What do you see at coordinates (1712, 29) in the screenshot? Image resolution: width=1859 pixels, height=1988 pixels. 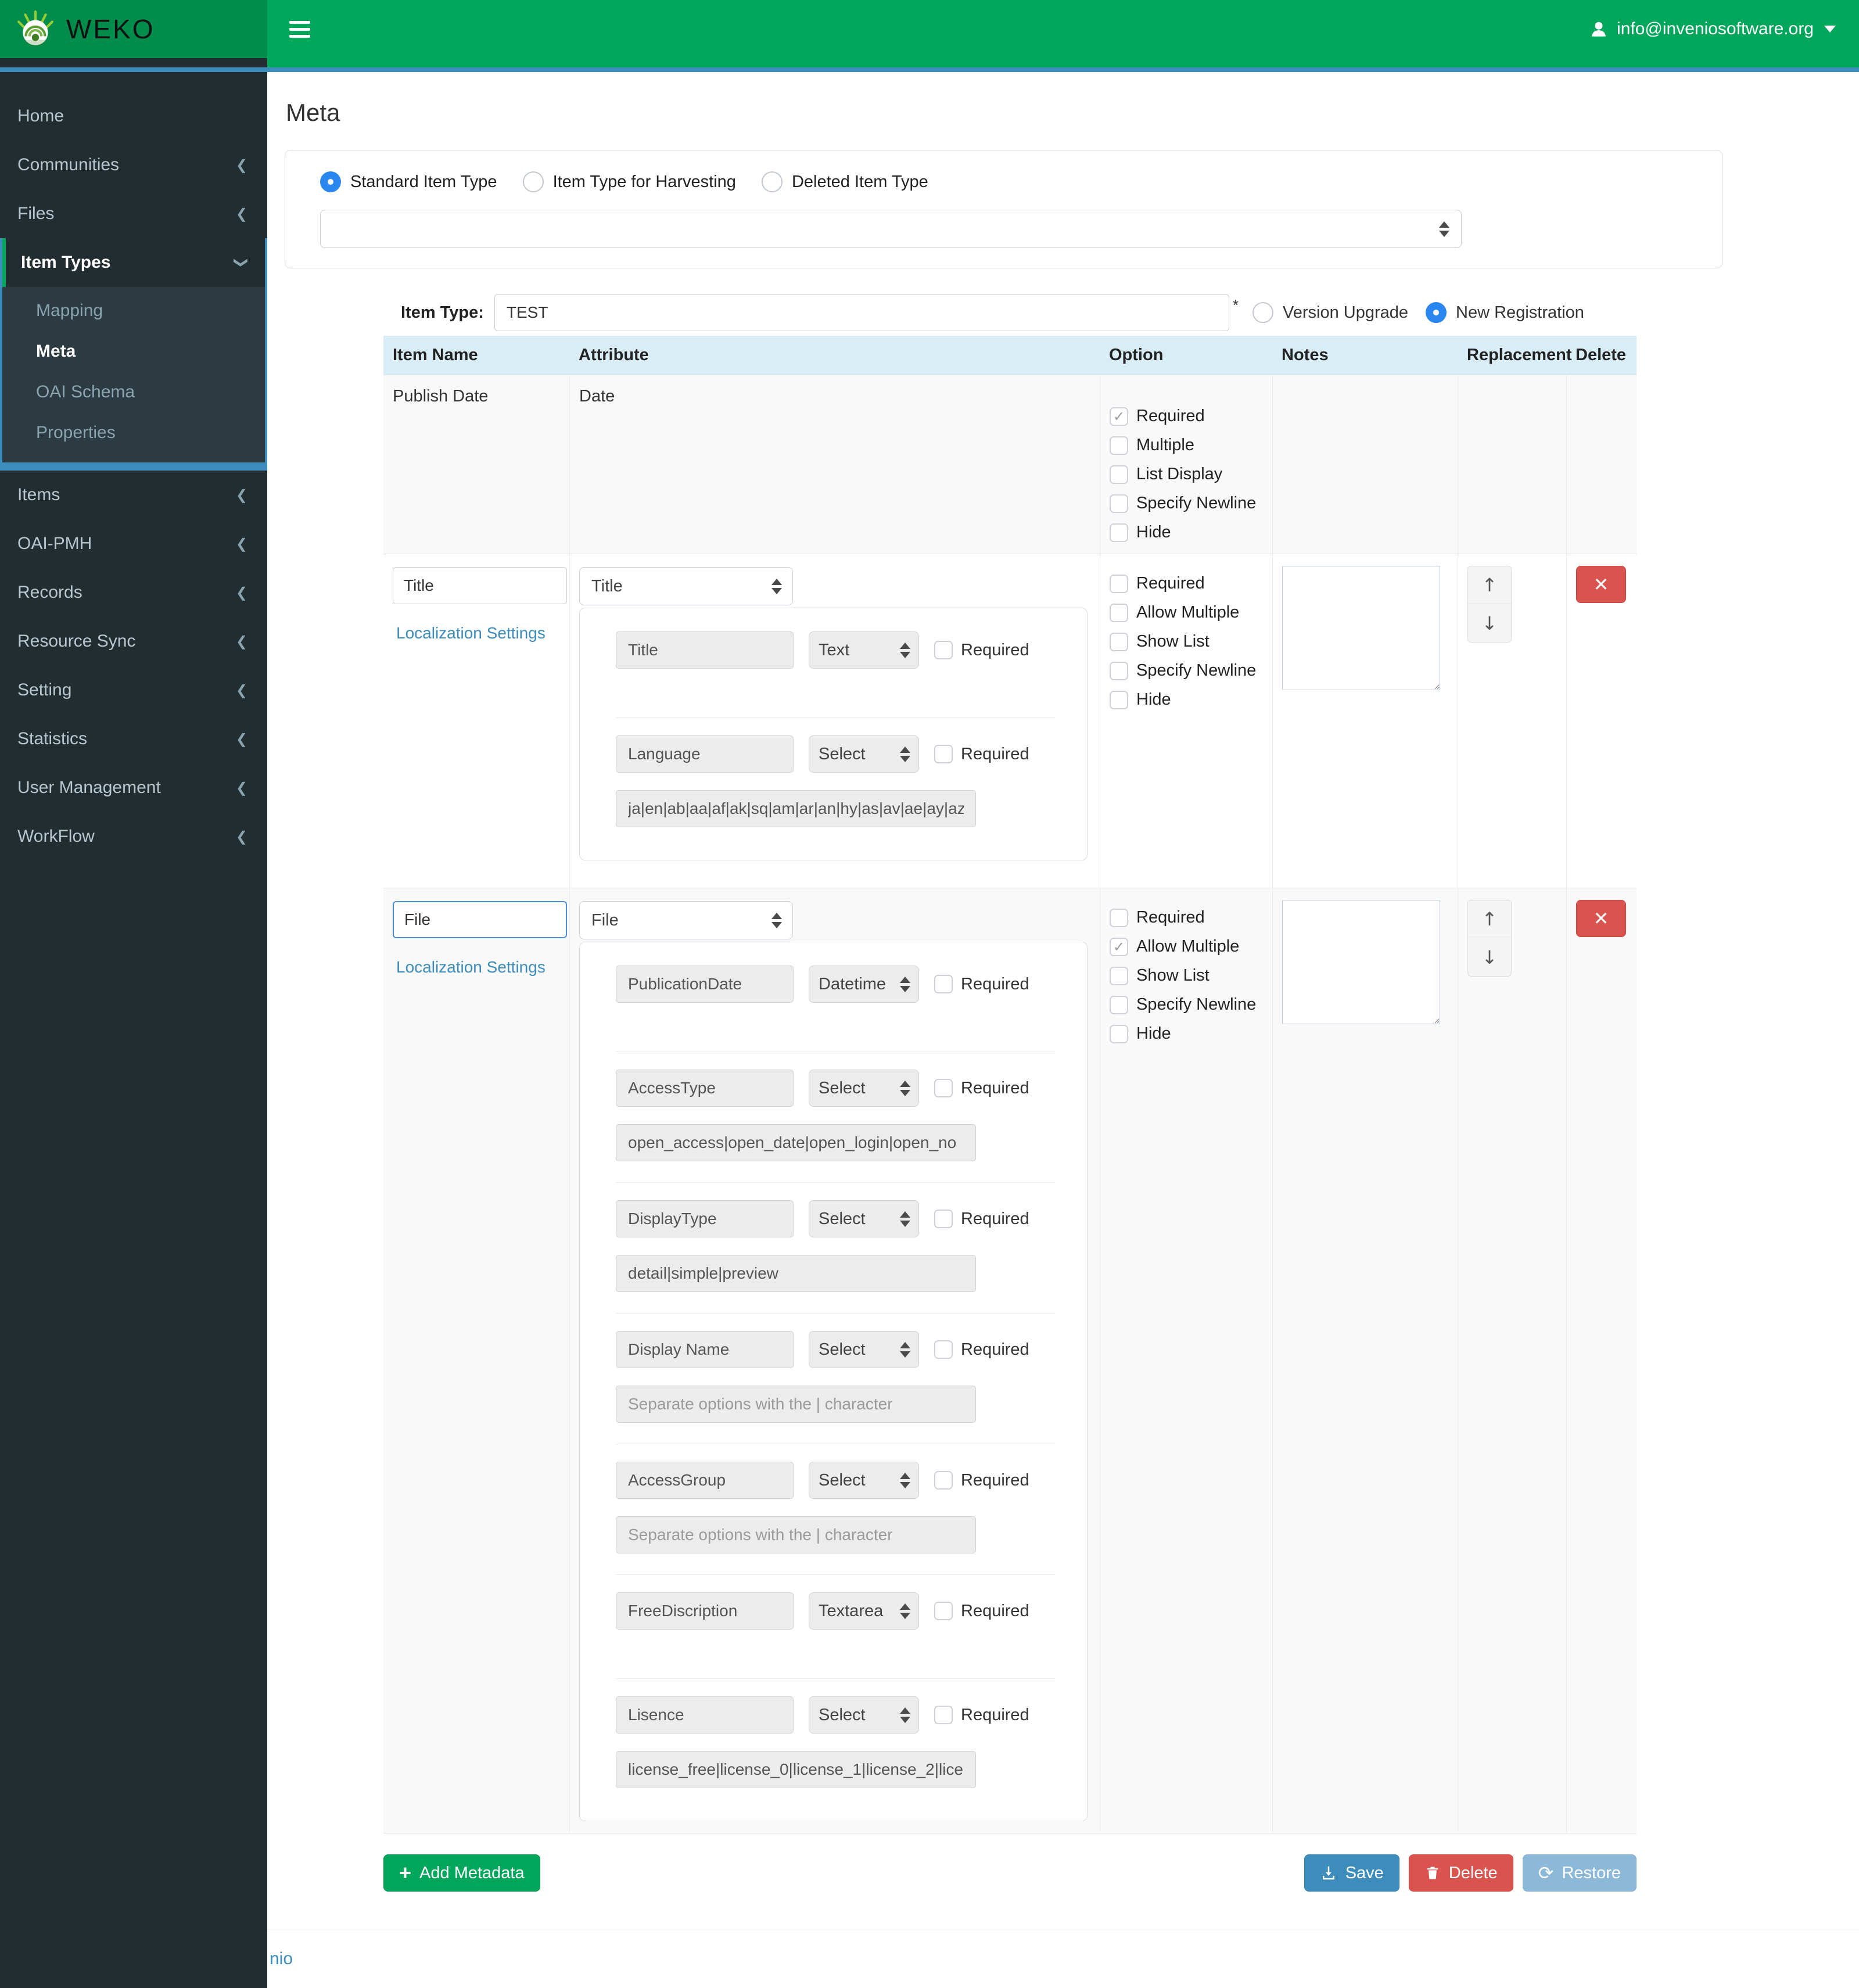 I see `user-menu: info@inveniosoftware.org` at bounding box center [1712, 29].